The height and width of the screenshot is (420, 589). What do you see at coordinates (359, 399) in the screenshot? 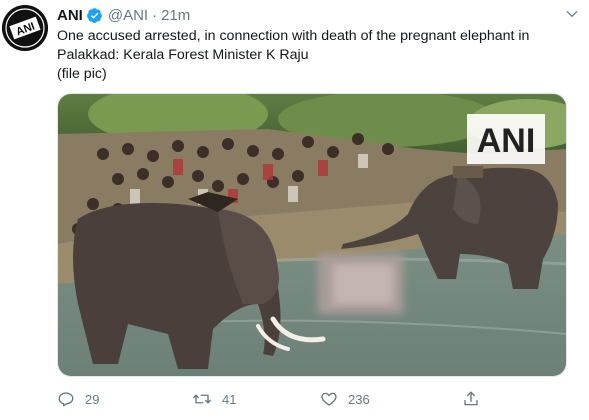
I see `like-count: 236` at bounding box center [359, 399].